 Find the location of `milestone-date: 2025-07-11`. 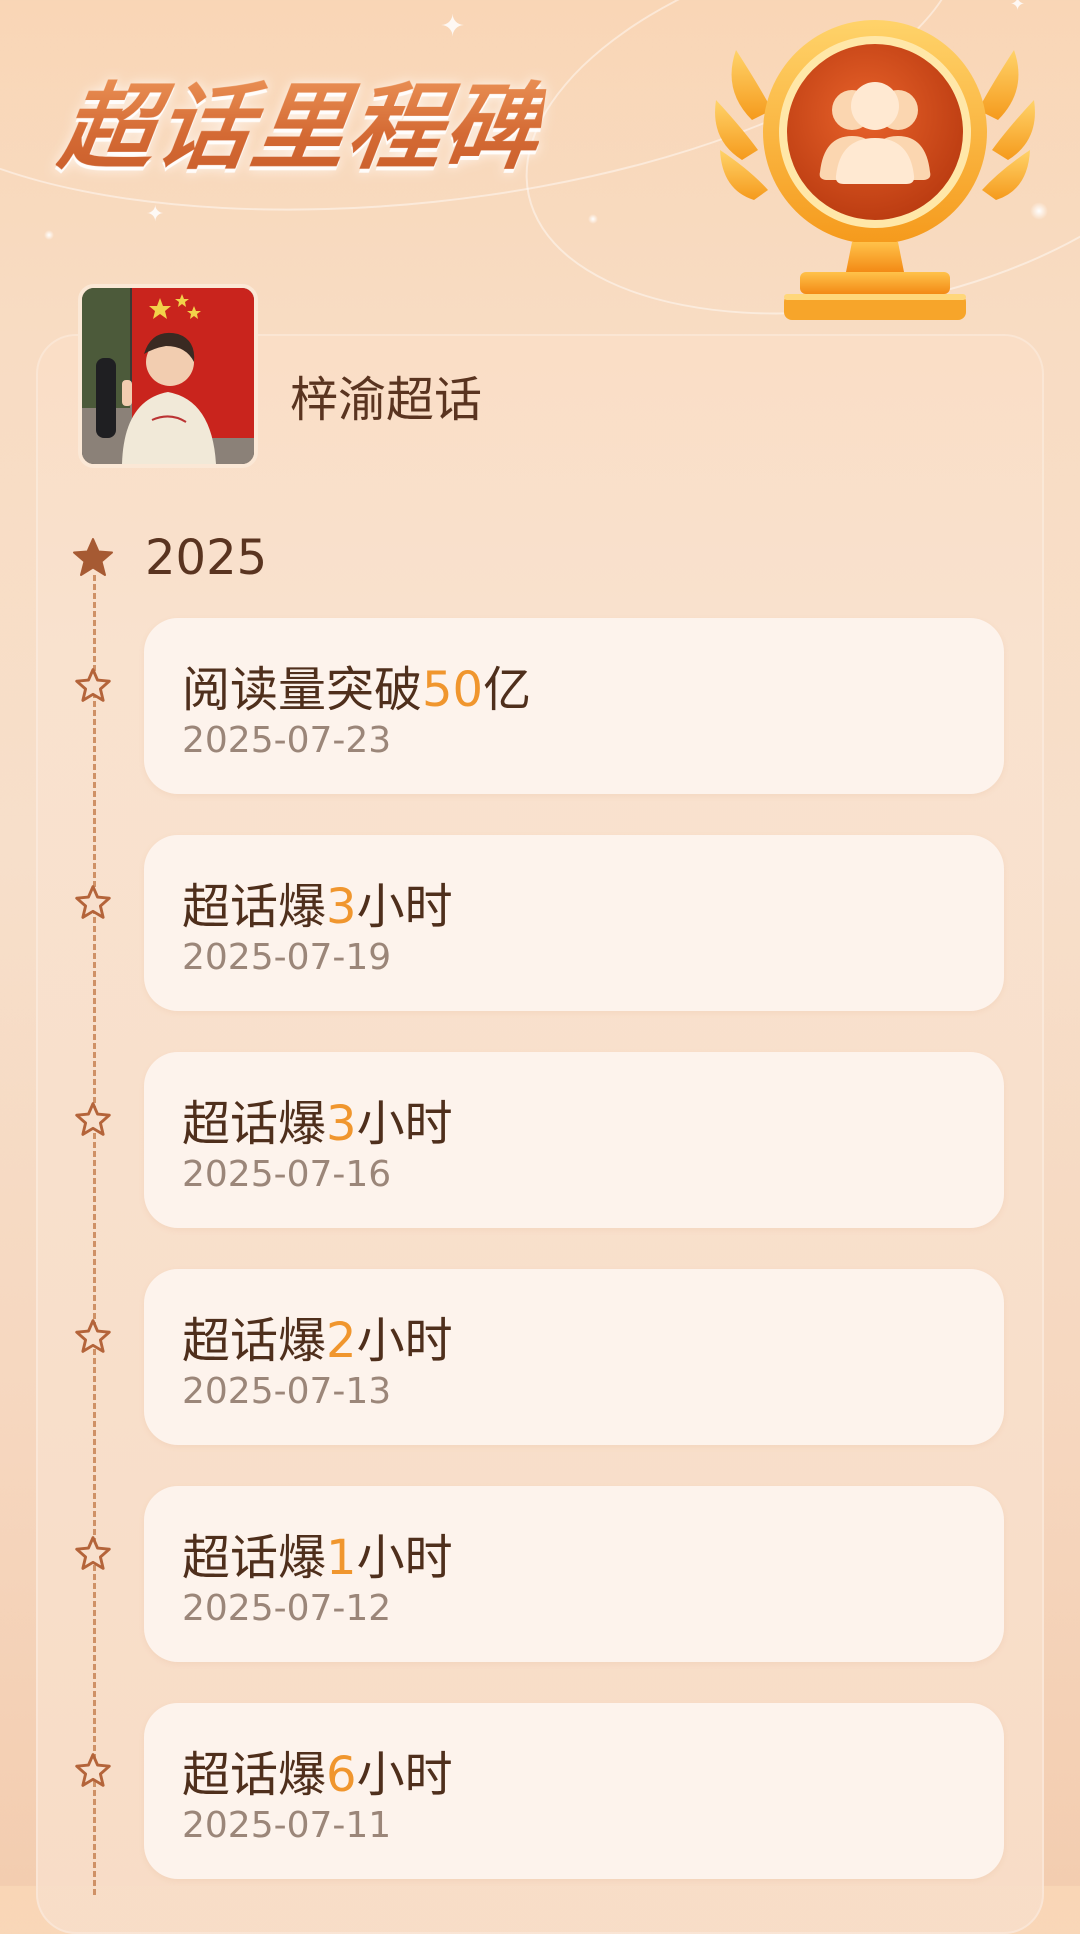

milestone-date: 2025-07-11 is located at coordinates (287, 1825).